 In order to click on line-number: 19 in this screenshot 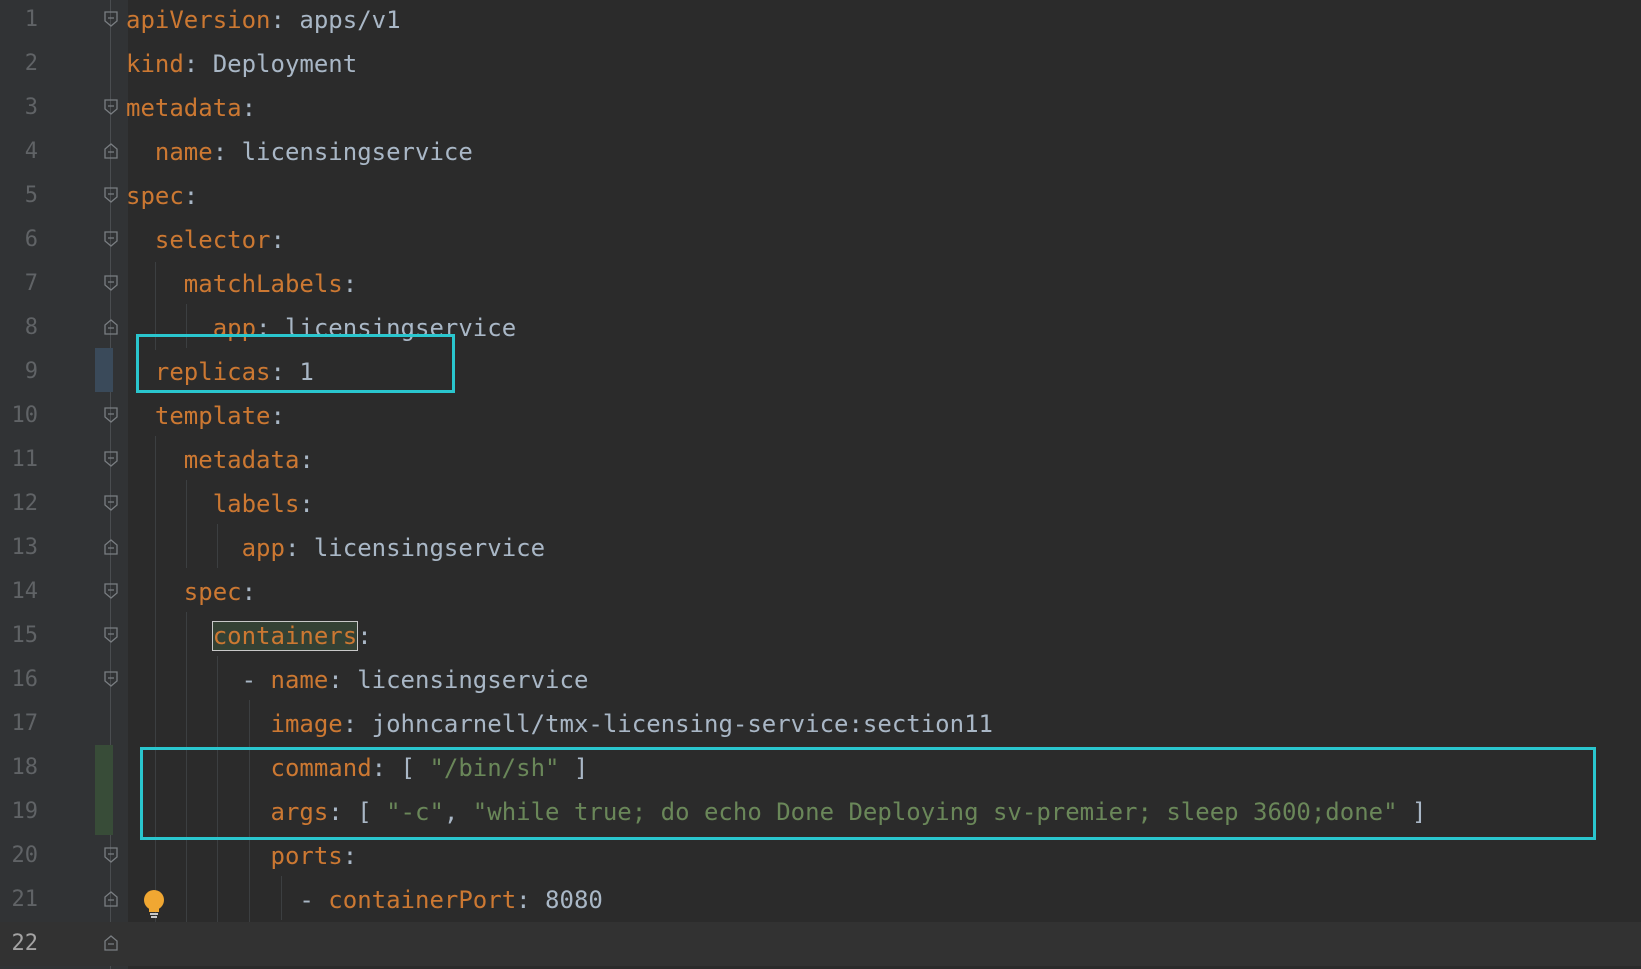, I will do `click(19, 812)`.